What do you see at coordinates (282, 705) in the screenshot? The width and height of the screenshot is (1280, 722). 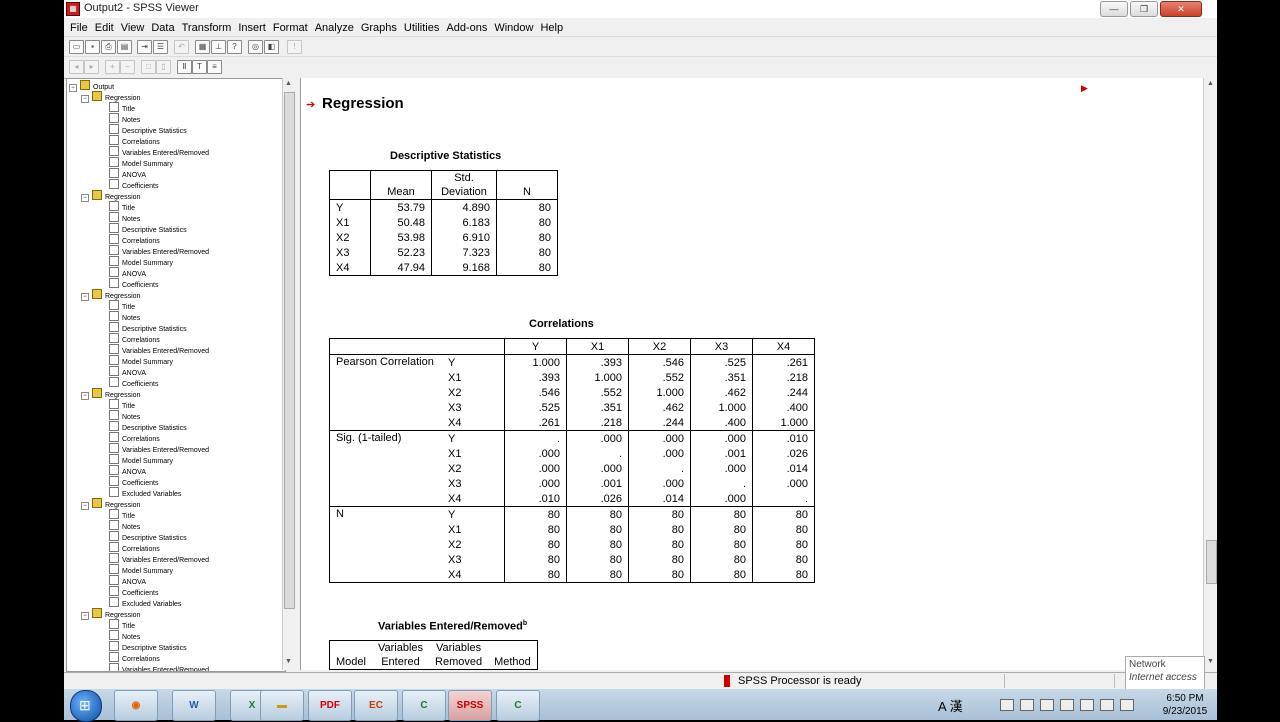 I see `taskbar-explorer: ▬` at bounding box center [282, 705].